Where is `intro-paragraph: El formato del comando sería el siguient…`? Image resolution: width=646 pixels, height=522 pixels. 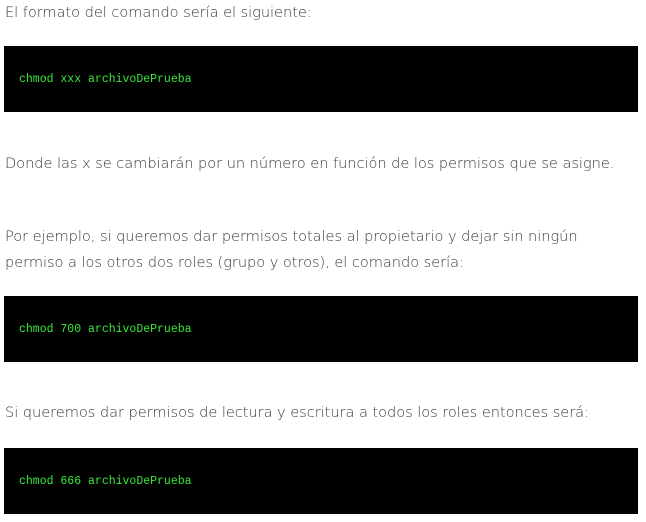
intro-paragraph: El formato del comando sería el siguient… is located at coordinates (158, 12).